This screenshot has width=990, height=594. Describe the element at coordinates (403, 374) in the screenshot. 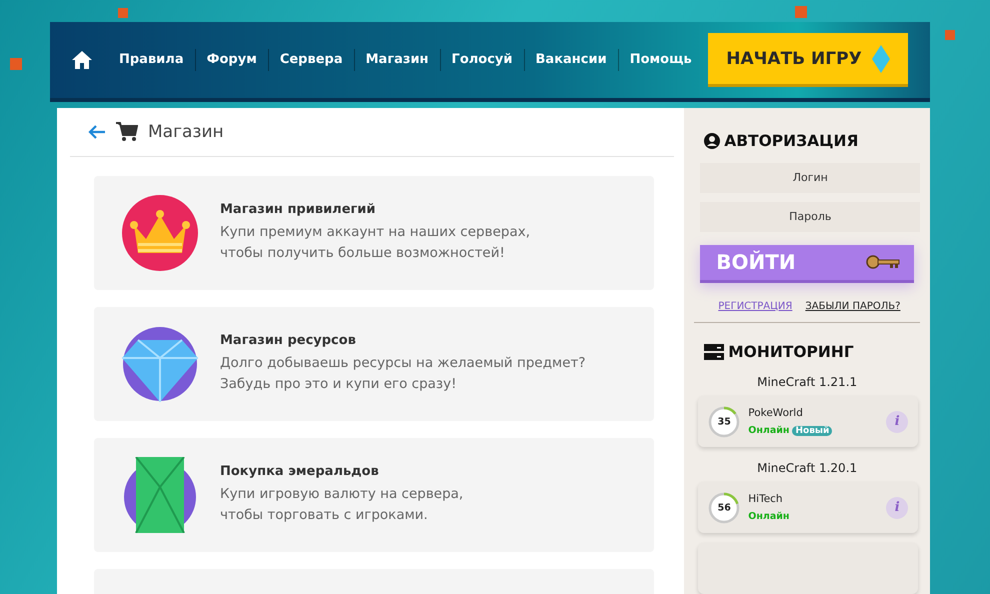

I see `card-description: Долго добываешь ресурсы на желаемый предмет? Забудь про это и купи его сразу!` at that location.